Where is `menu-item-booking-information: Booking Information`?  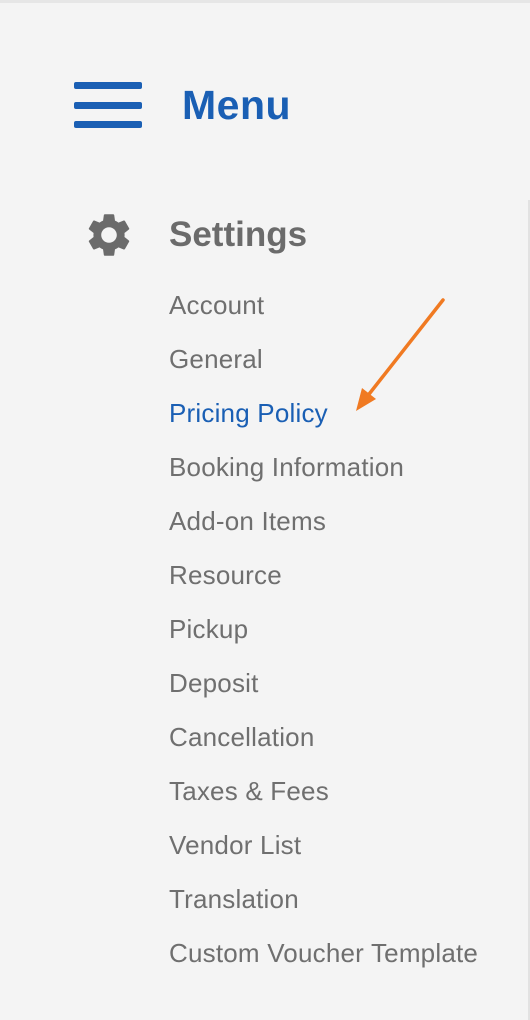 menu-item-booking-information: Booking Information is located at coordinates (323, 467).